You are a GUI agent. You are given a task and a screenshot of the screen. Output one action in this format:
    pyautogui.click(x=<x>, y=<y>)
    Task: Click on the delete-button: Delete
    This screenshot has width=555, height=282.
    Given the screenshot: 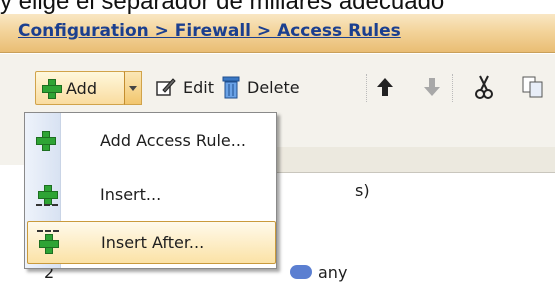 What is the action you would take?
    pyautogui.click(x=260, y=87)
    